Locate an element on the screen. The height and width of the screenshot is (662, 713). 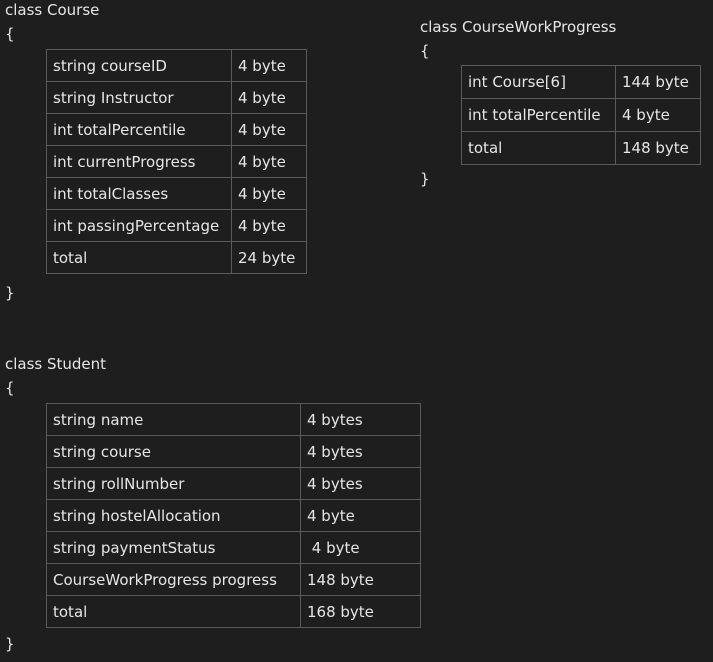
table-row: total 168 byte is located at coordinates (233, 611).